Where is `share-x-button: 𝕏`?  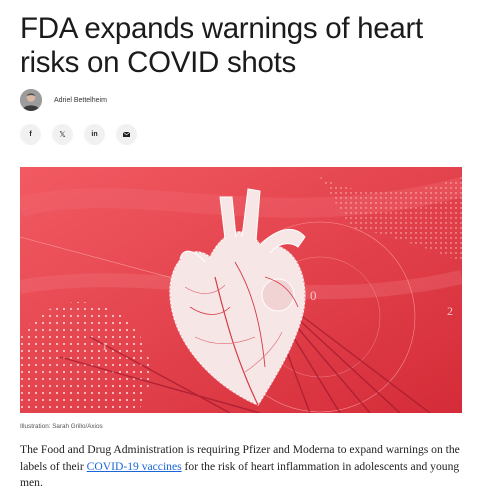
share-x-button: 𝕏 is located at coordinates (62, 134).